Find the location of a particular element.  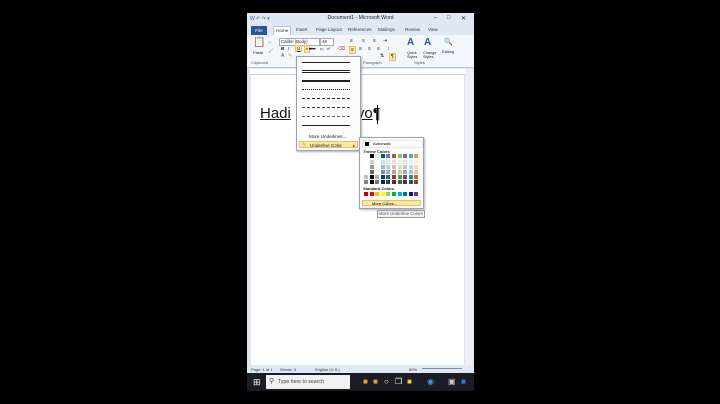

tab-mailings: Mailings is located at coordinates (386, 29).